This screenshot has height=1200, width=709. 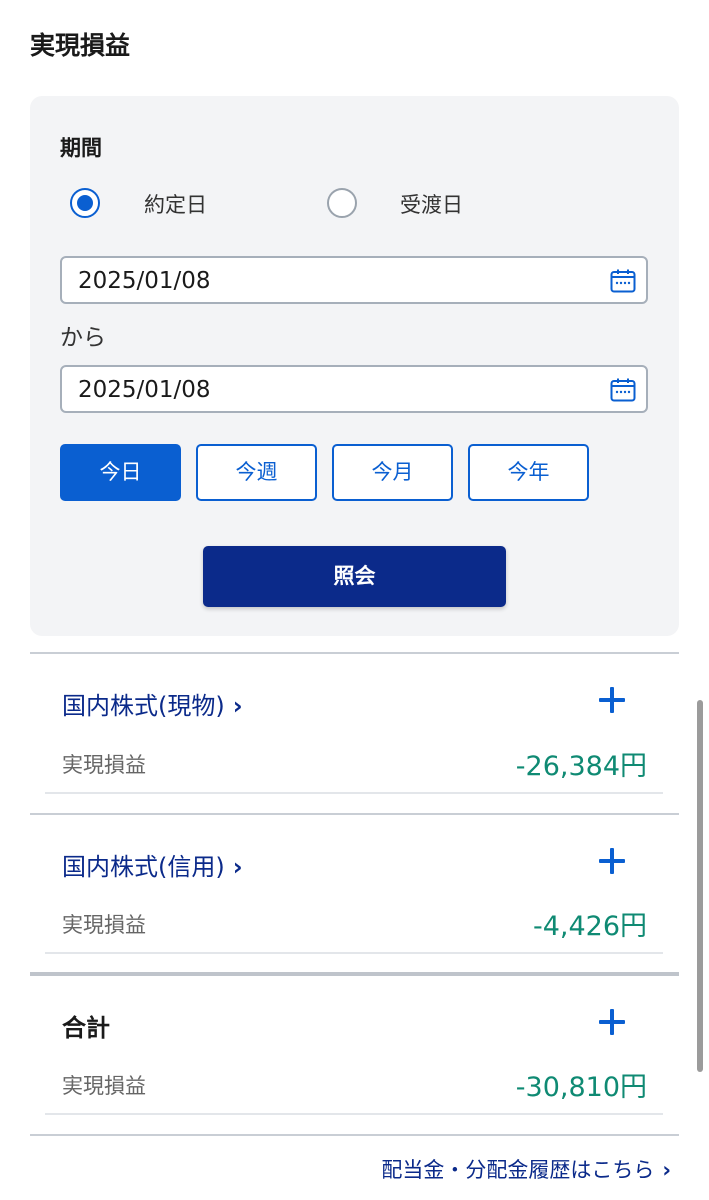 What do you see at coordinates (581, 1087) in the screenshot?
I see `total-value: -30,810円` at bounding box center [581, 1087].